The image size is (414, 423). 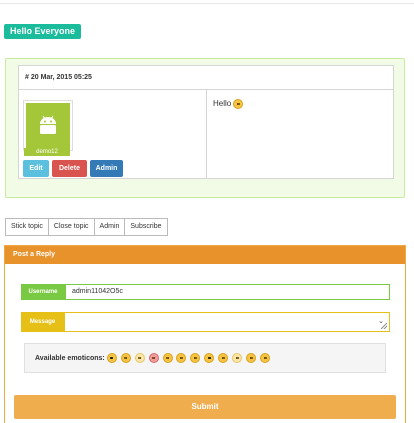 What do you see at coordinates (43, 31) in the screenshot?
I see `page-title: Hello Everyone` at bounding box center [43, 31].